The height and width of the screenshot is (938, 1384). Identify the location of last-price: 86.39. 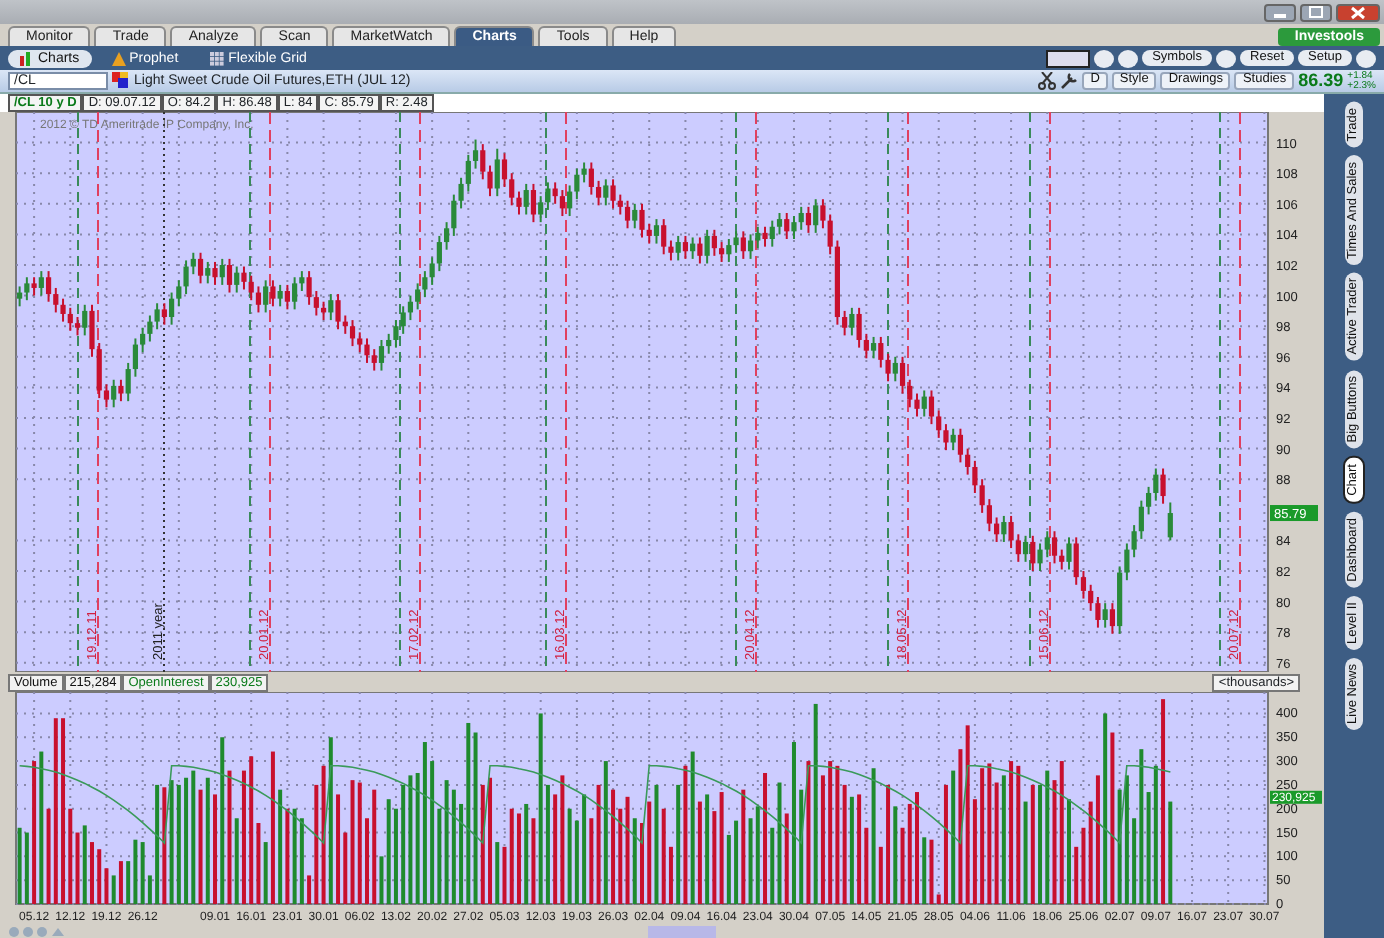
(1321, 81).